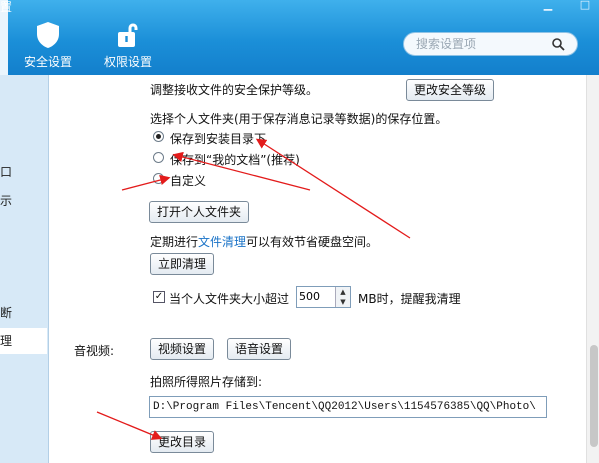 The width and height of the screenshot is (599, 463). I want to click on settings-sidebar: 口 示 断 理, so click(24, 269).